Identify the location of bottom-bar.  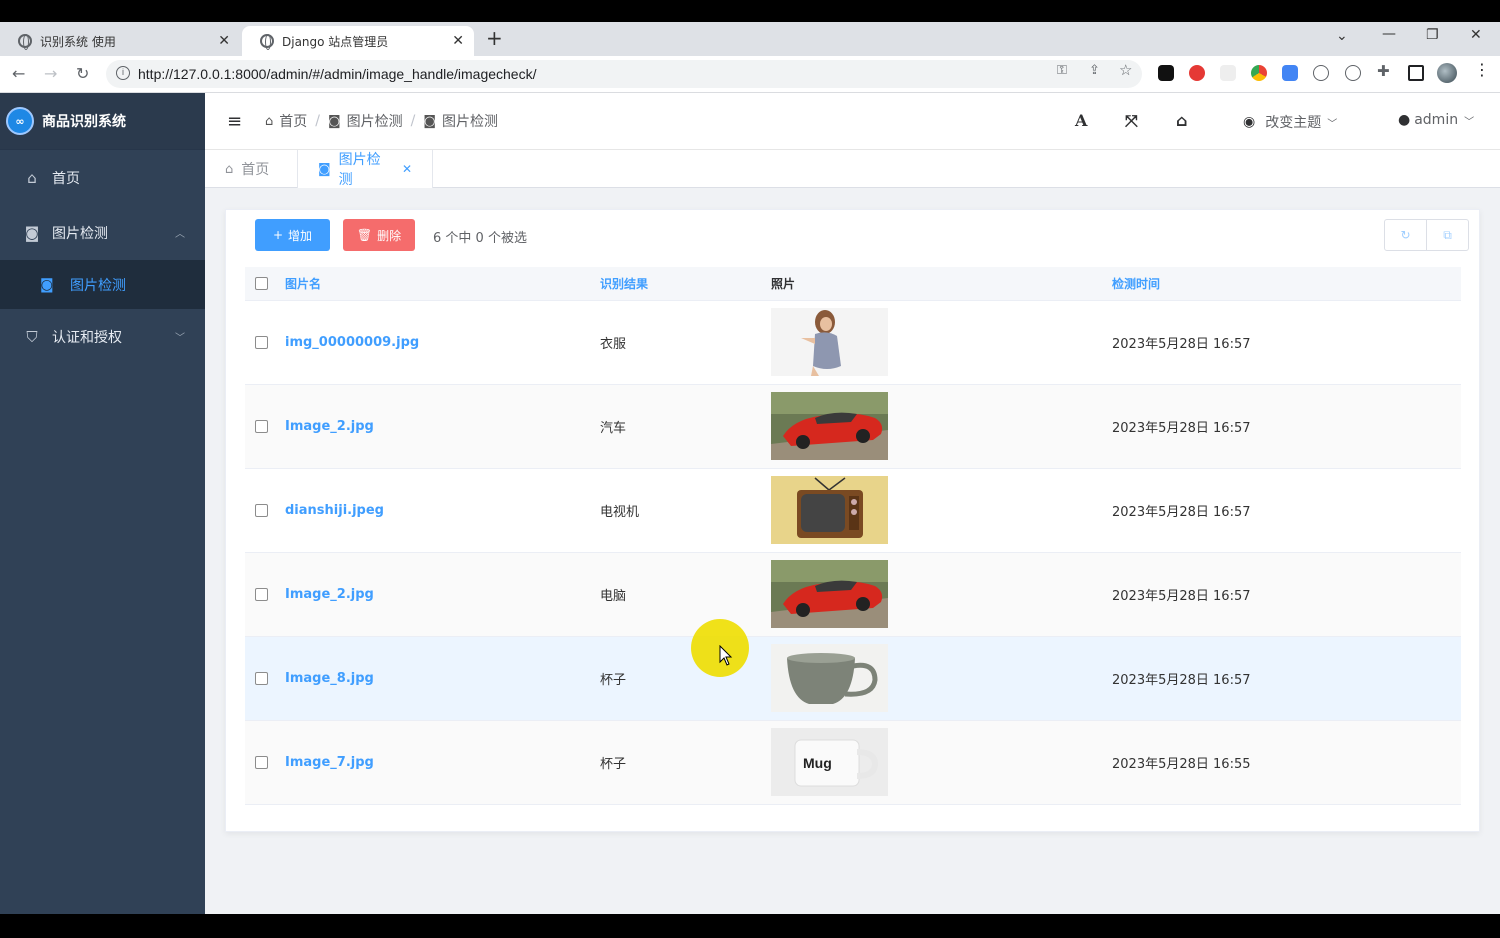
(750, 926).